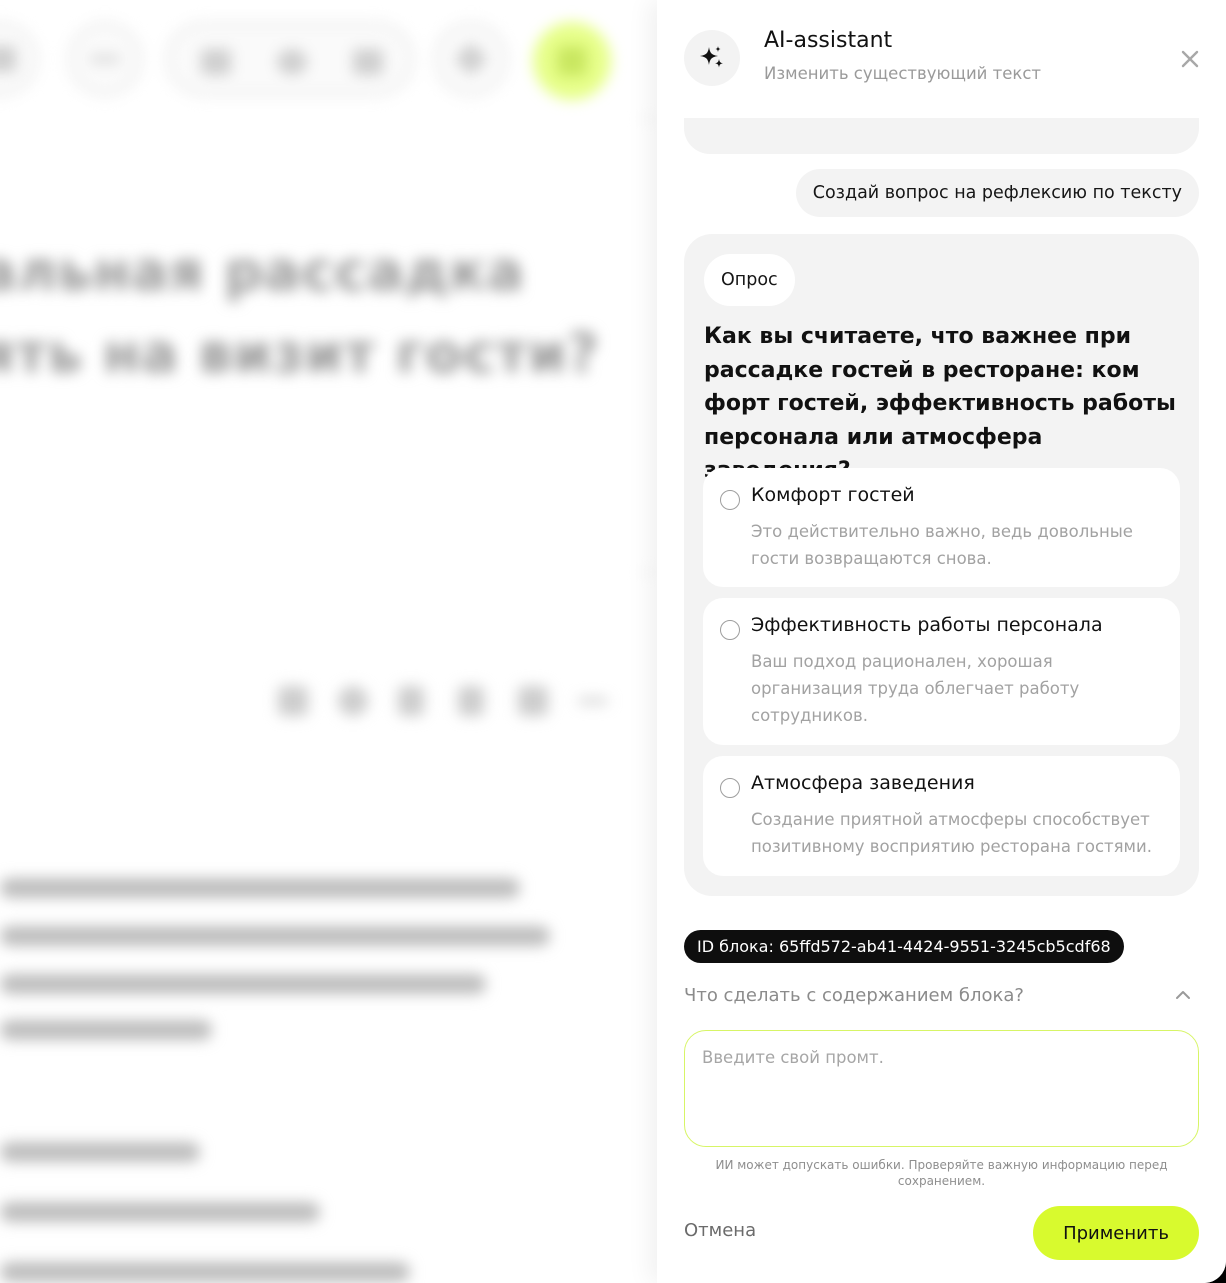  Describe the element at coordinates (833, 495) in the screenshot. I see `poll-option-title: Комфорт гостей` at that location.